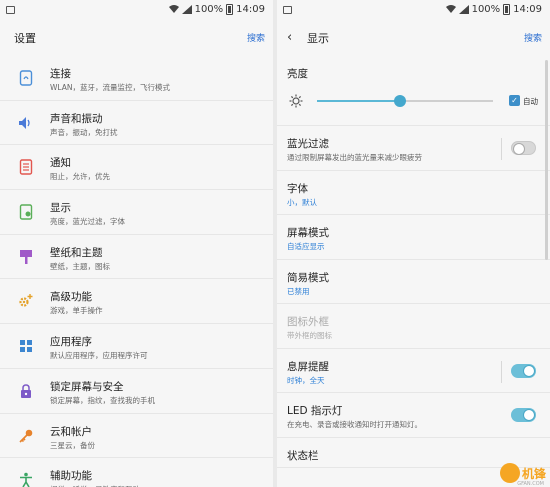 This screenshot has width=550, height=487. Describe the element at coordinates (514, 100) in the screenshot. I see `auto-brightness-checkbox: ✓` at that location.